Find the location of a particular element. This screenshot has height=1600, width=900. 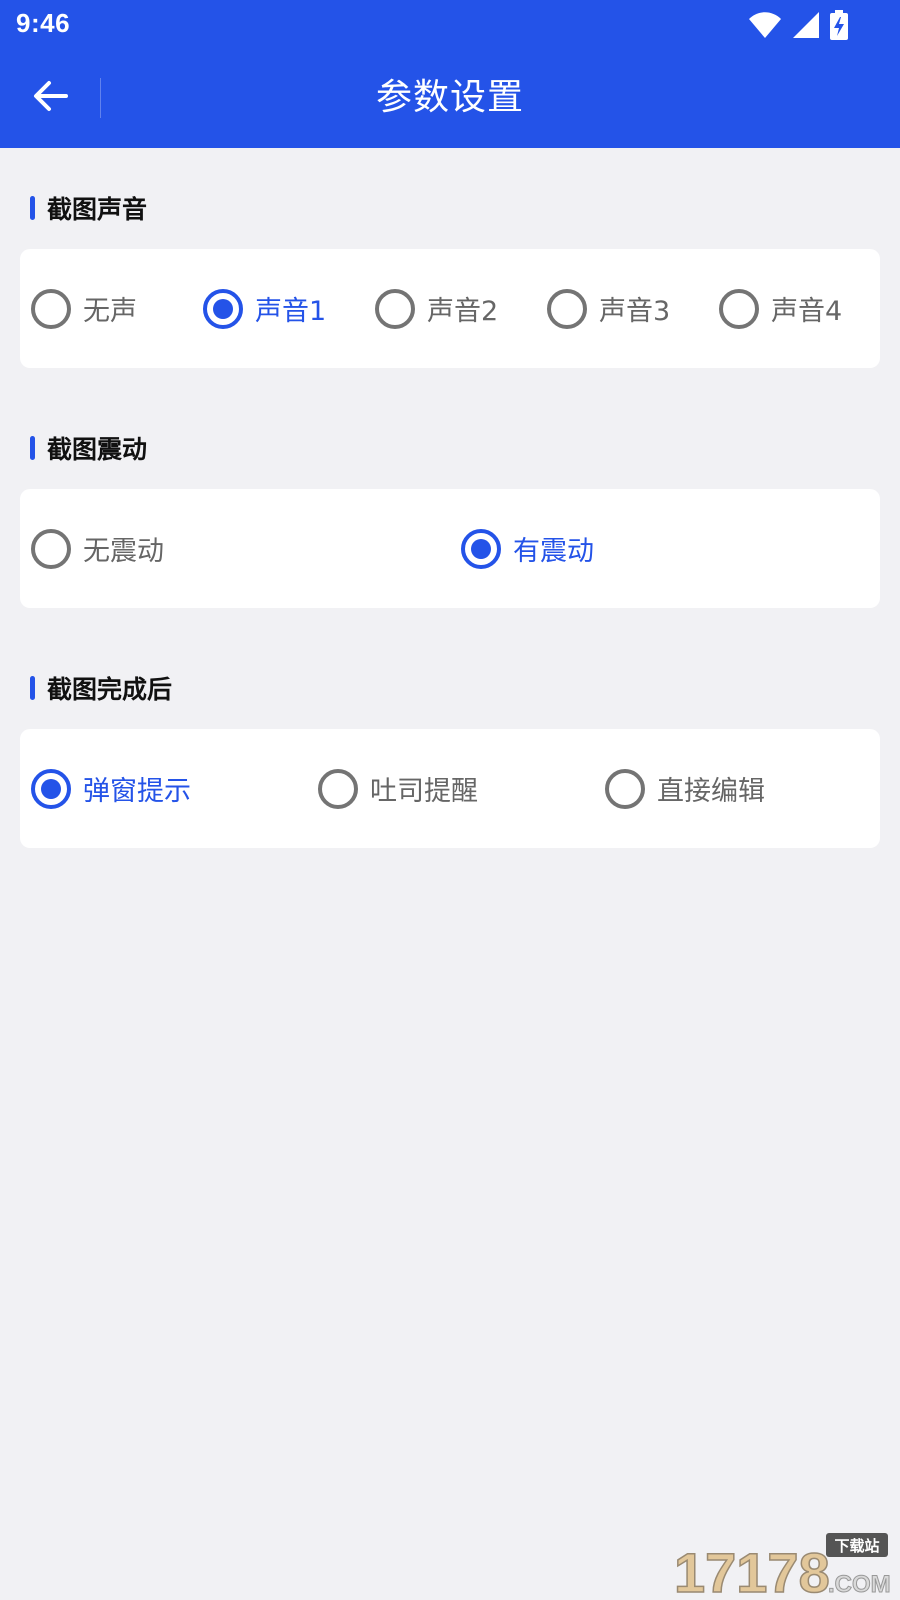

radio-option-with-vibration: 有震动 is located at coordinates (527, 548).